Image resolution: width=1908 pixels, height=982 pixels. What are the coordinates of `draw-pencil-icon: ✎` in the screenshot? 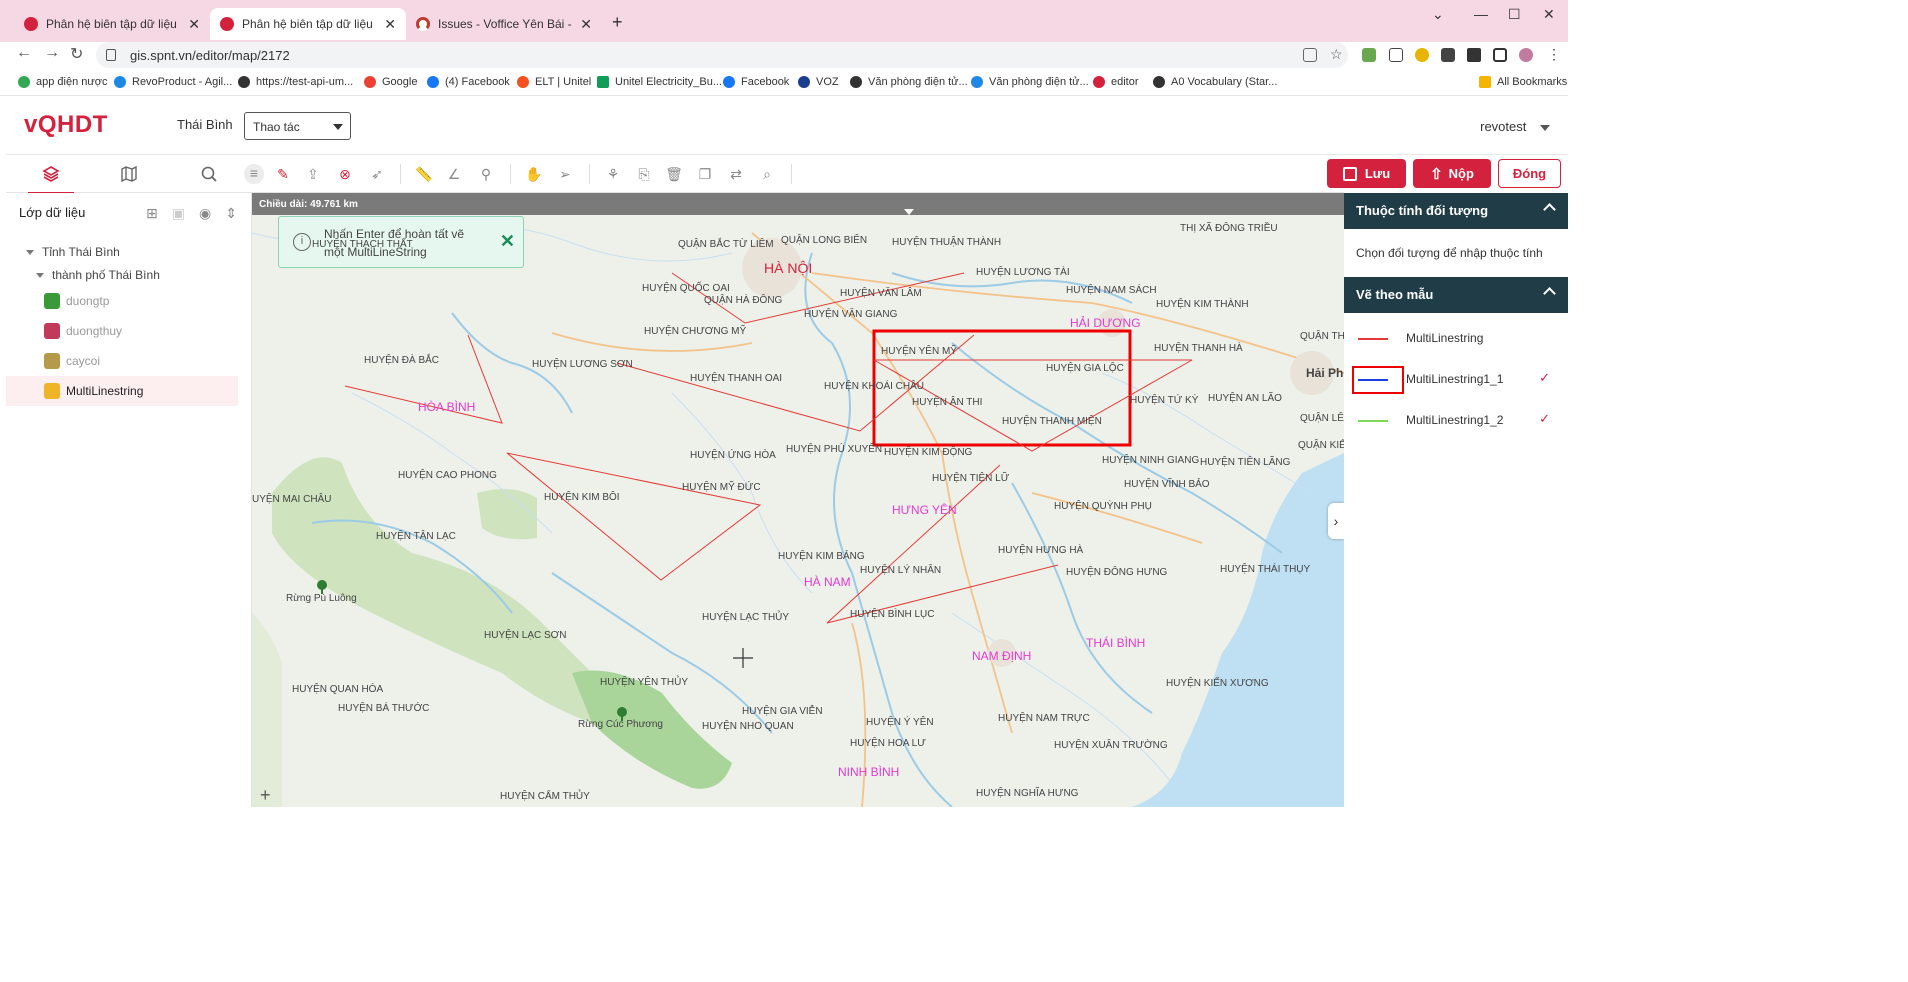 It's located at (283, 174).